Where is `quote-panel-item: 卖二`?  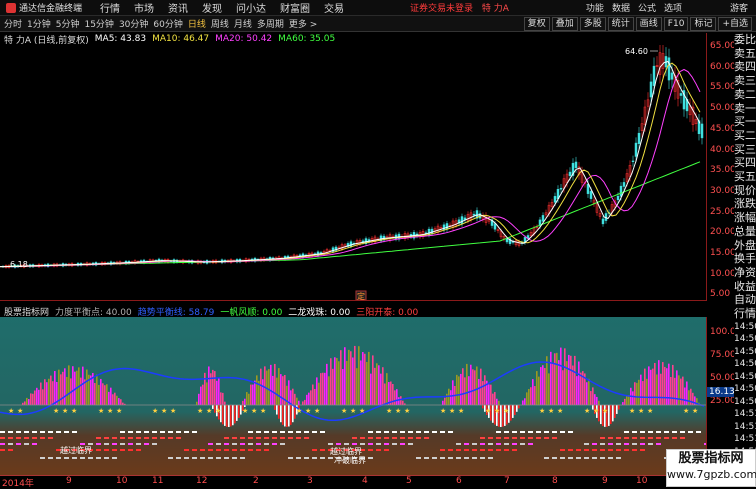 quote-panel-item: 卖二 is located at coordinates (745, 95).